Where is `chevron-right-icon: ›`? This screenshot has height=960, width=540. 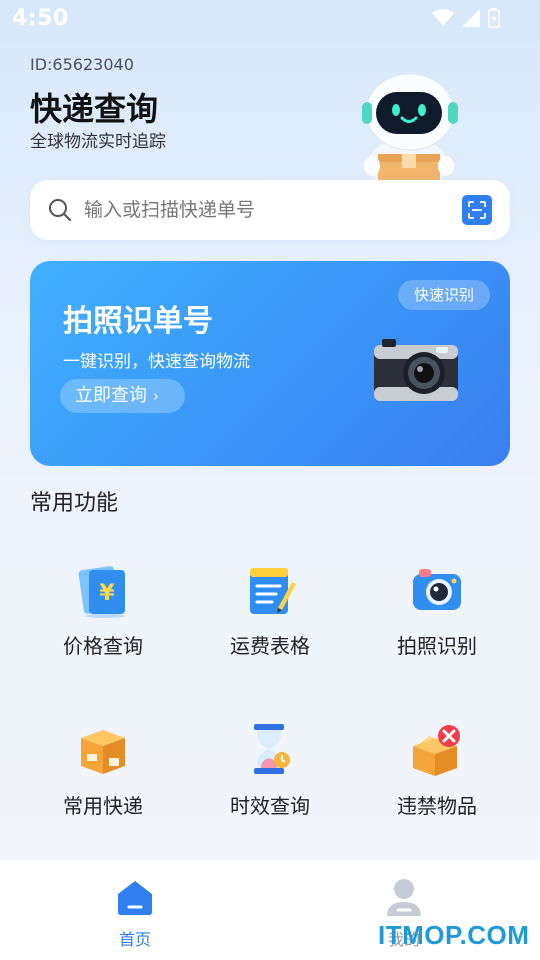 chevron-right-icon: › is located at coordinates (156, 396).